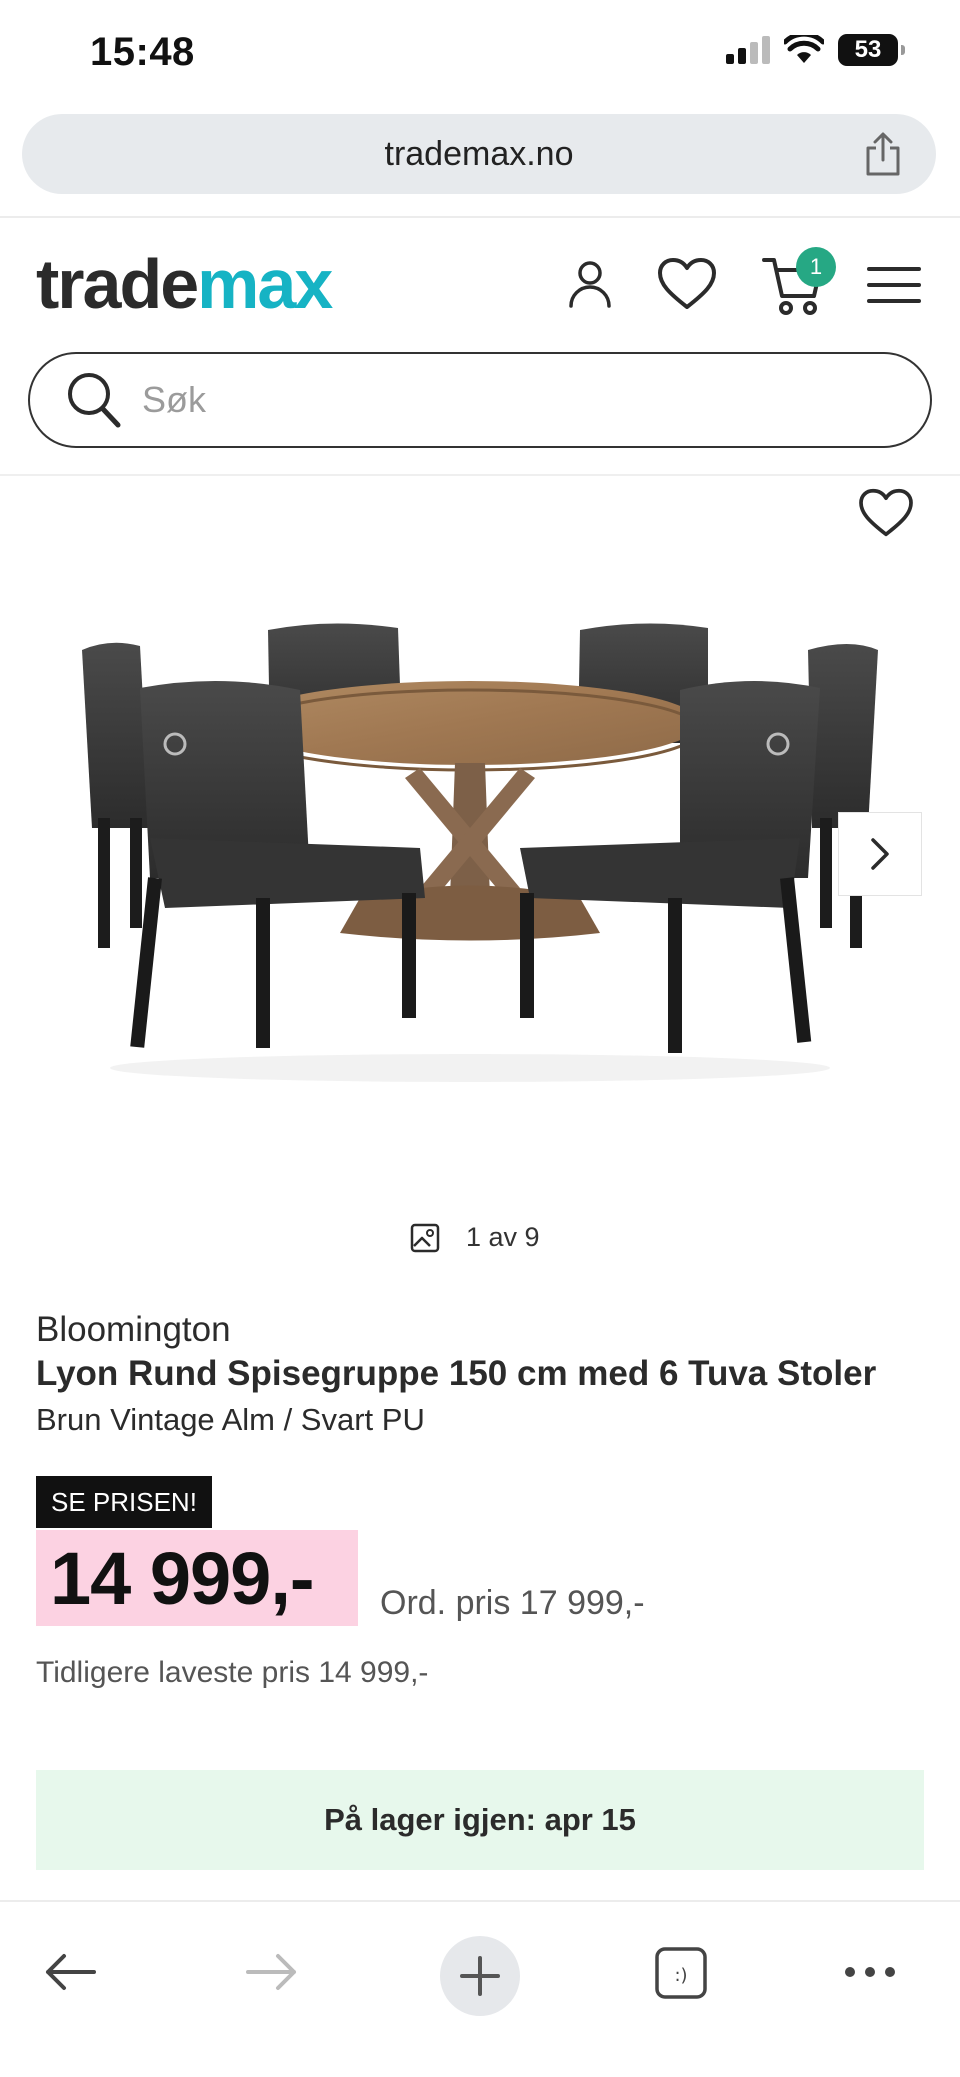 The height and width of the screenshot is (2077, 960). I want to click on product-variant: Brun Vintage Alm / Svart PU, so click(230, 1419).